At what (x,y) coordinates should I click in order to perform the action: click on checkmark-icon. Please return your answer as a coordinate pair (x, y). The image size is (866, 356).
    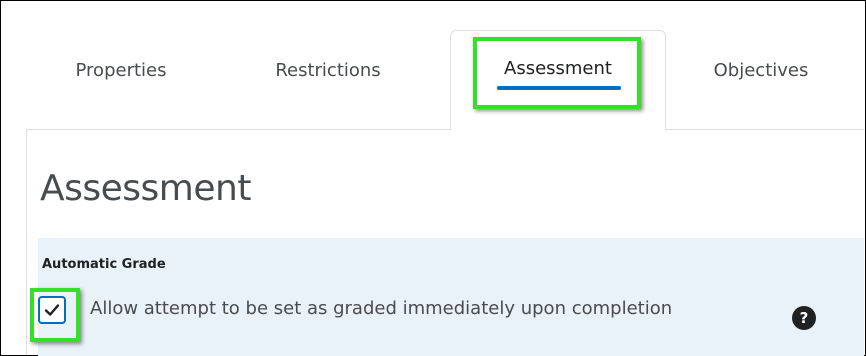
    Looking at the image, I should click on (52, 310).